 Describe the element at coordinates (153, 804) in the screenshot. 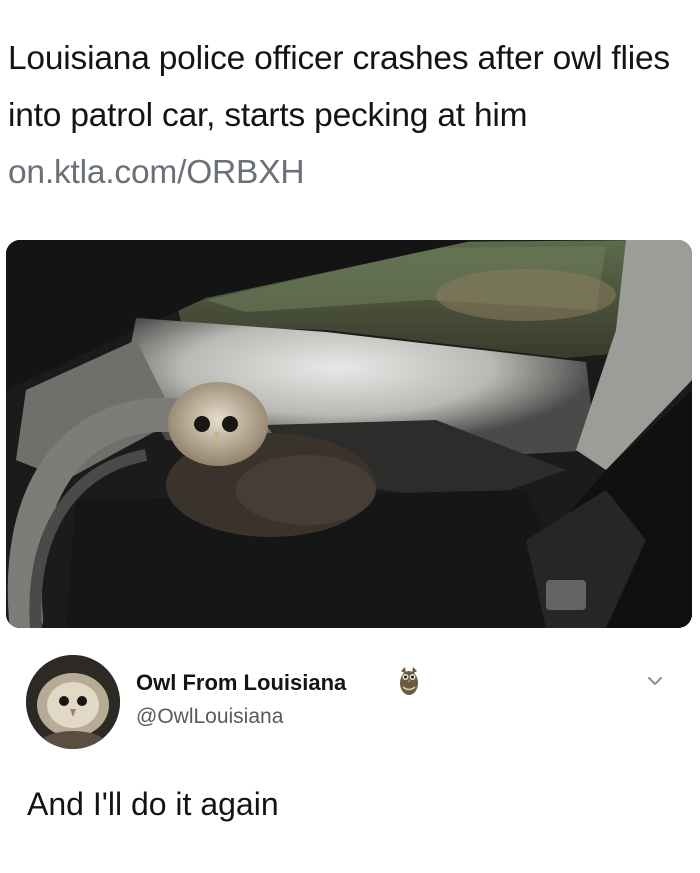

I see `tweet-text: And I'll do it again` at that location.